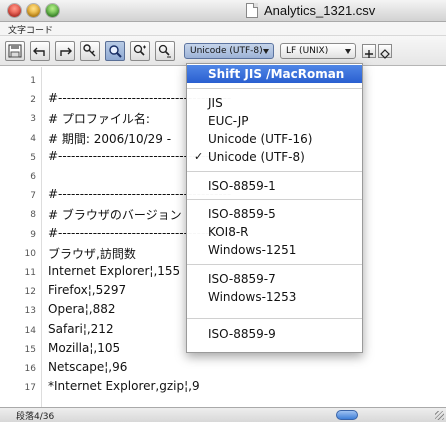 The image size is (446, 422). I want to click on encoding-select-value: Unicode (UTF-8), so click(226, 51).